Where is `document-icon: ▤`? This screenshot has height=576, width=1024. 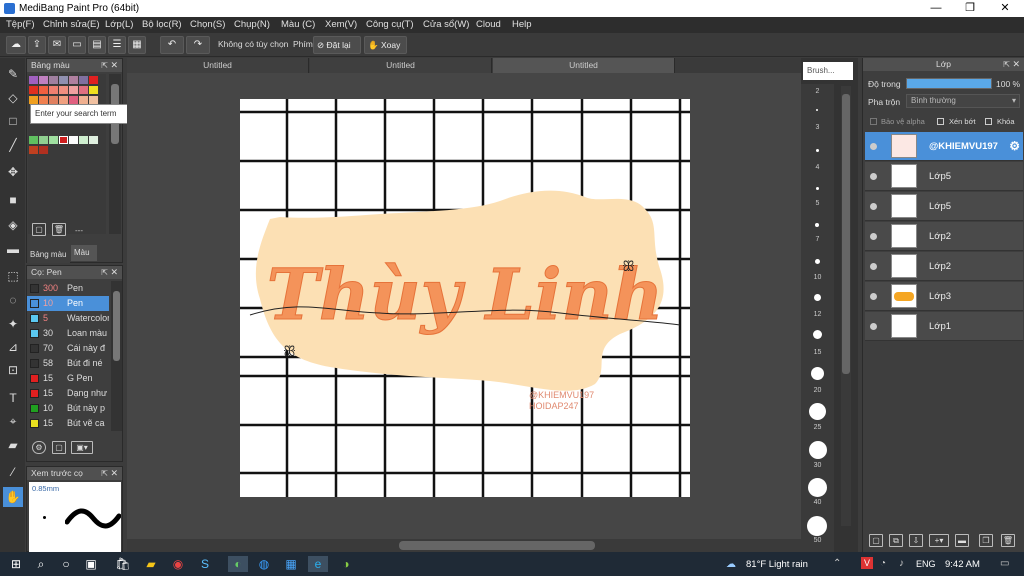 document-icon: ▤ is located at coordinates (97, 45).